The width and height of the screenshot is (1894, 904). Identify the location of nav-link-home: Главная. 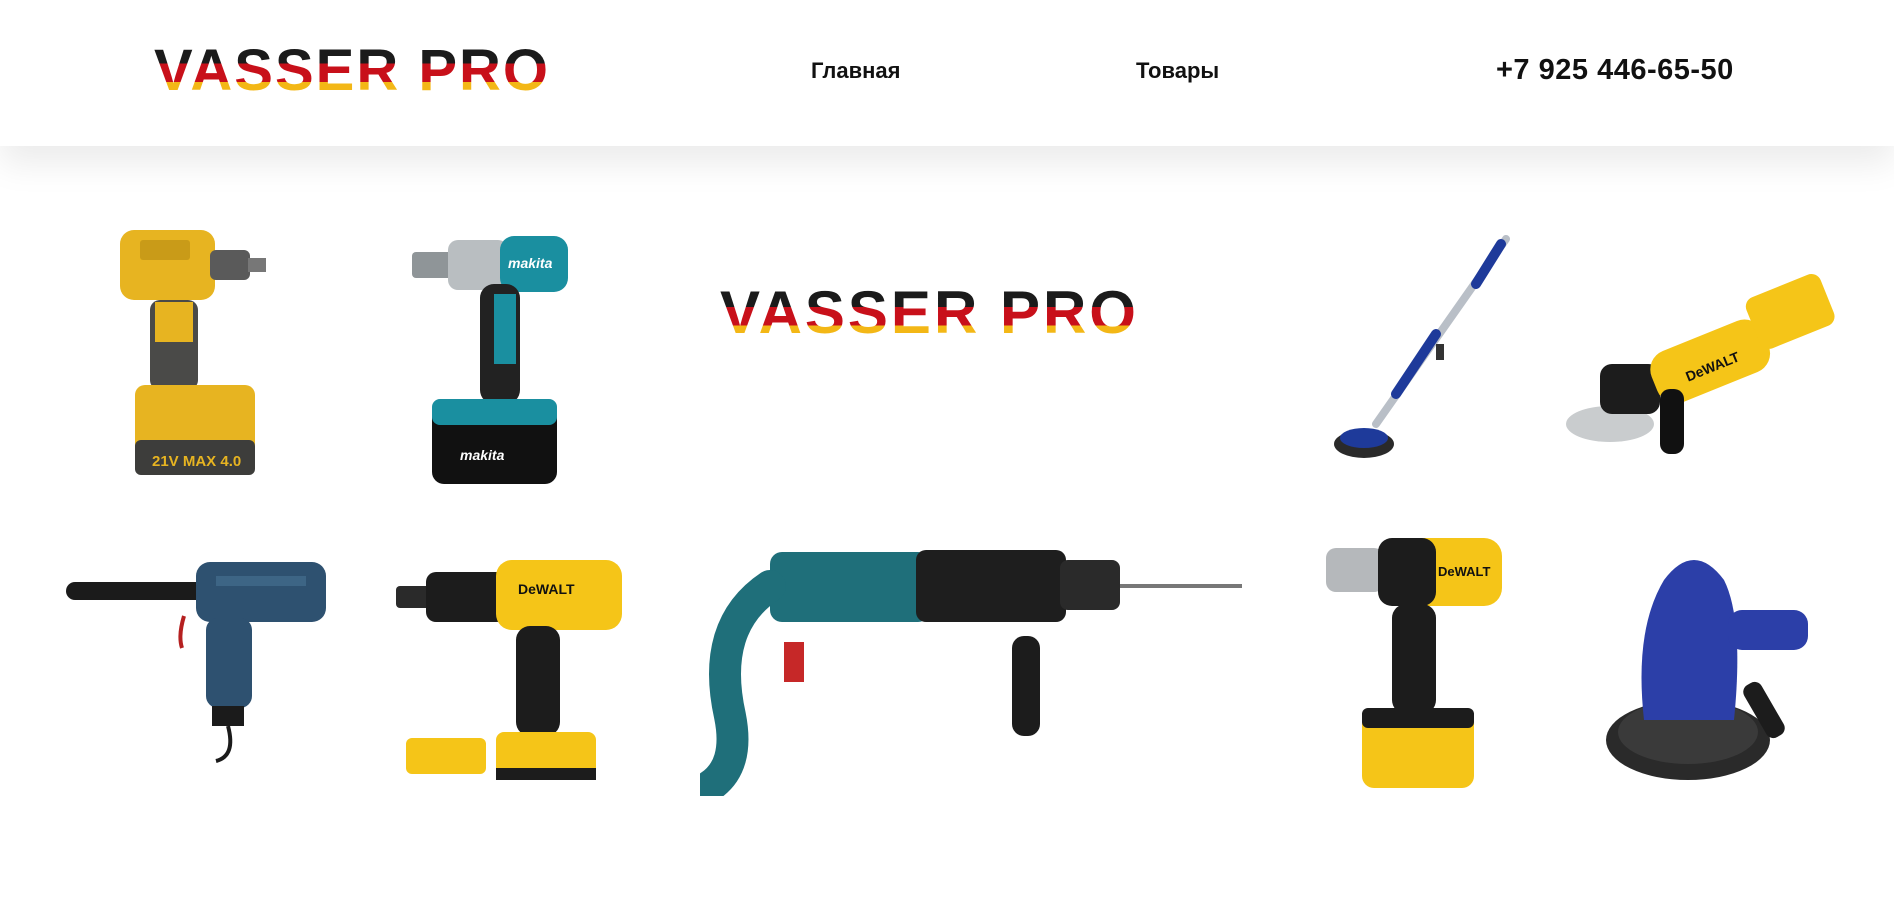
(855, 71).